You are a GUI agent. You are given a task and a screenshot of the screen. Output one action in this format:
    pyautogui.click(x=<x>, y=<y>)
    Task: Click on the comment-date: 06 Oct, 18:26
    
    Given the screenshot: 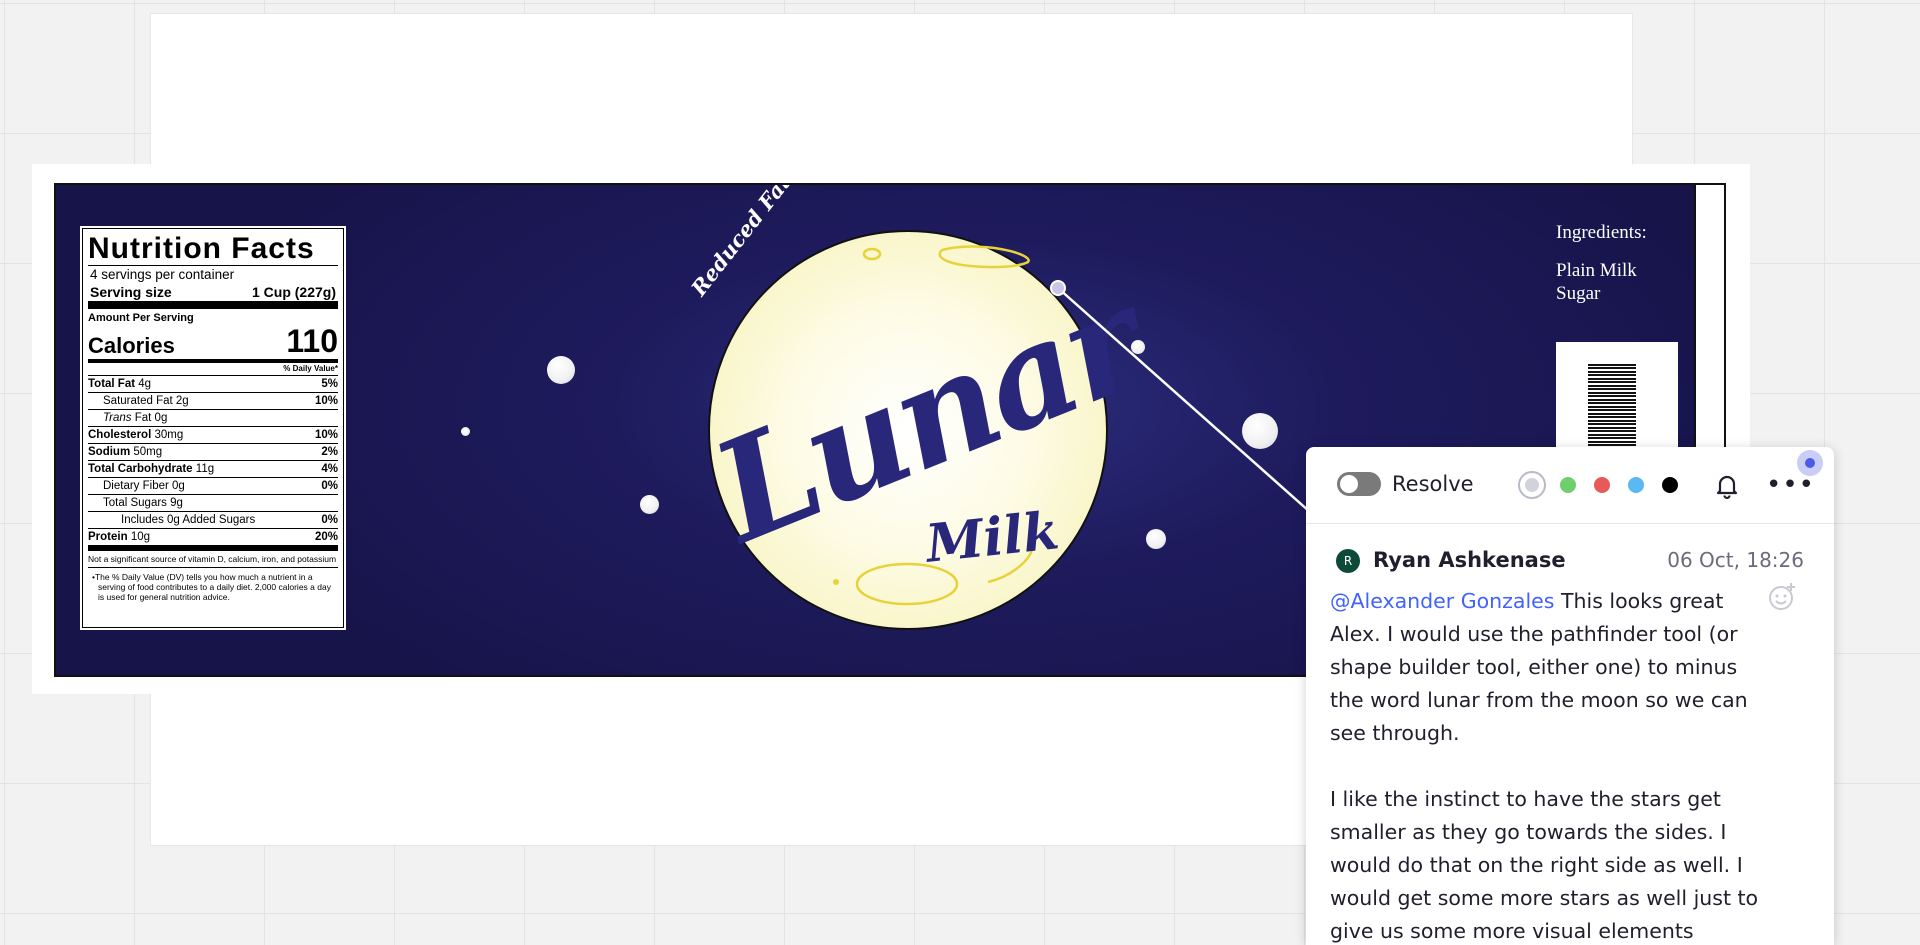 What is the action you would take?
    pyautogui.click(x=1735, y=560)
    